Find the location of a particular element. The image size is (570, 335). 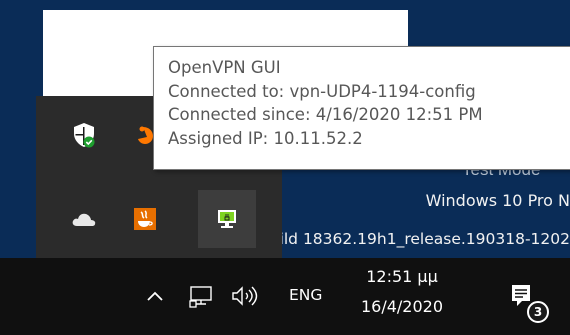

tooltip-app-name: OpenVPN GUI is located at coordinates (224, 67).